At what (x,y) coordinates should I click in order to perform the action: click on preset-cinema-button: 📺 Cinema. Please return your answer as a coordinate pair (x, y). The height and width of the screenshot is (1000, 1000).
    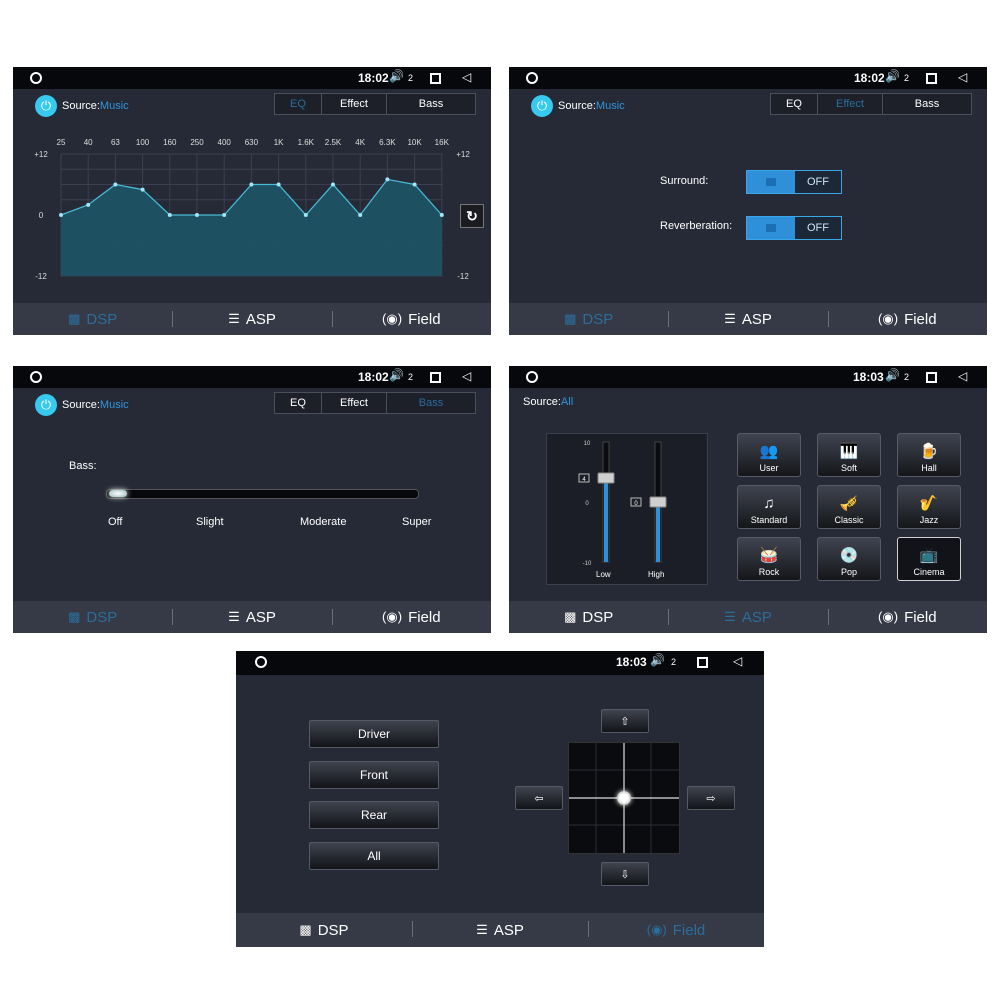
    Looking at the image, I should click on (929, 559).